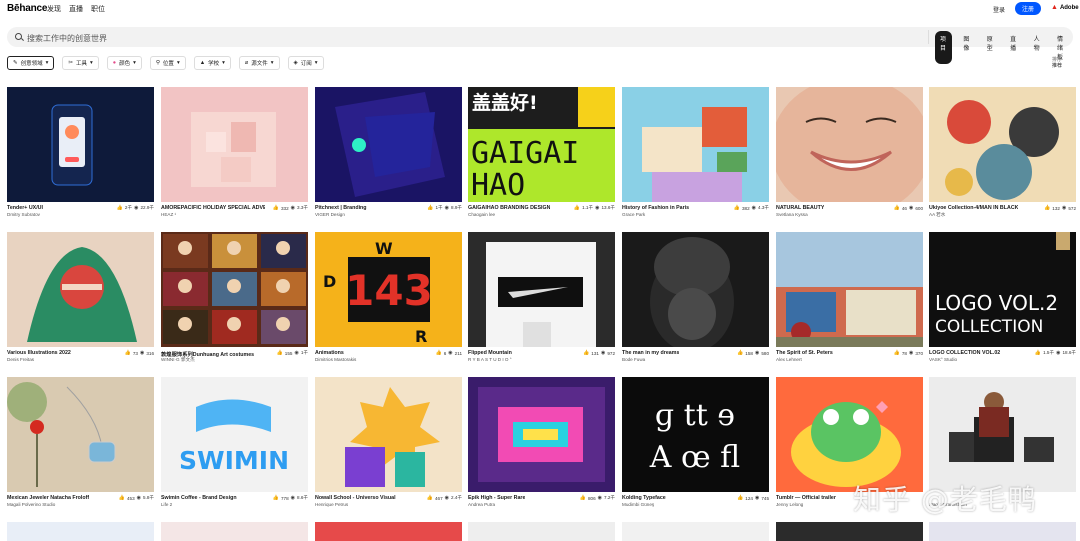  What do you see at coordinates (789, 359) in the screenshot?
I see `project-author: Alex Lehnert` at bounding box center [789, 359].